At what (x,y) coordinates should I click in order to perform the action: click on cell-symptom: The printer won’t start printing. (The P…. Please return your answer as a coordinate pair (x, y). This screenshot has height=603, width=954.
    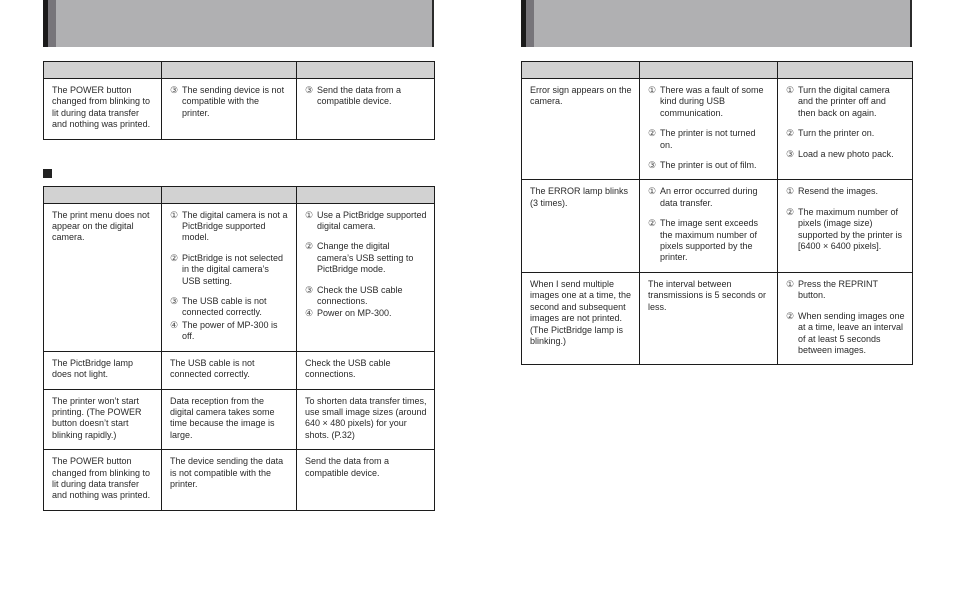
    Looking at the image, I should click on (102, 419).